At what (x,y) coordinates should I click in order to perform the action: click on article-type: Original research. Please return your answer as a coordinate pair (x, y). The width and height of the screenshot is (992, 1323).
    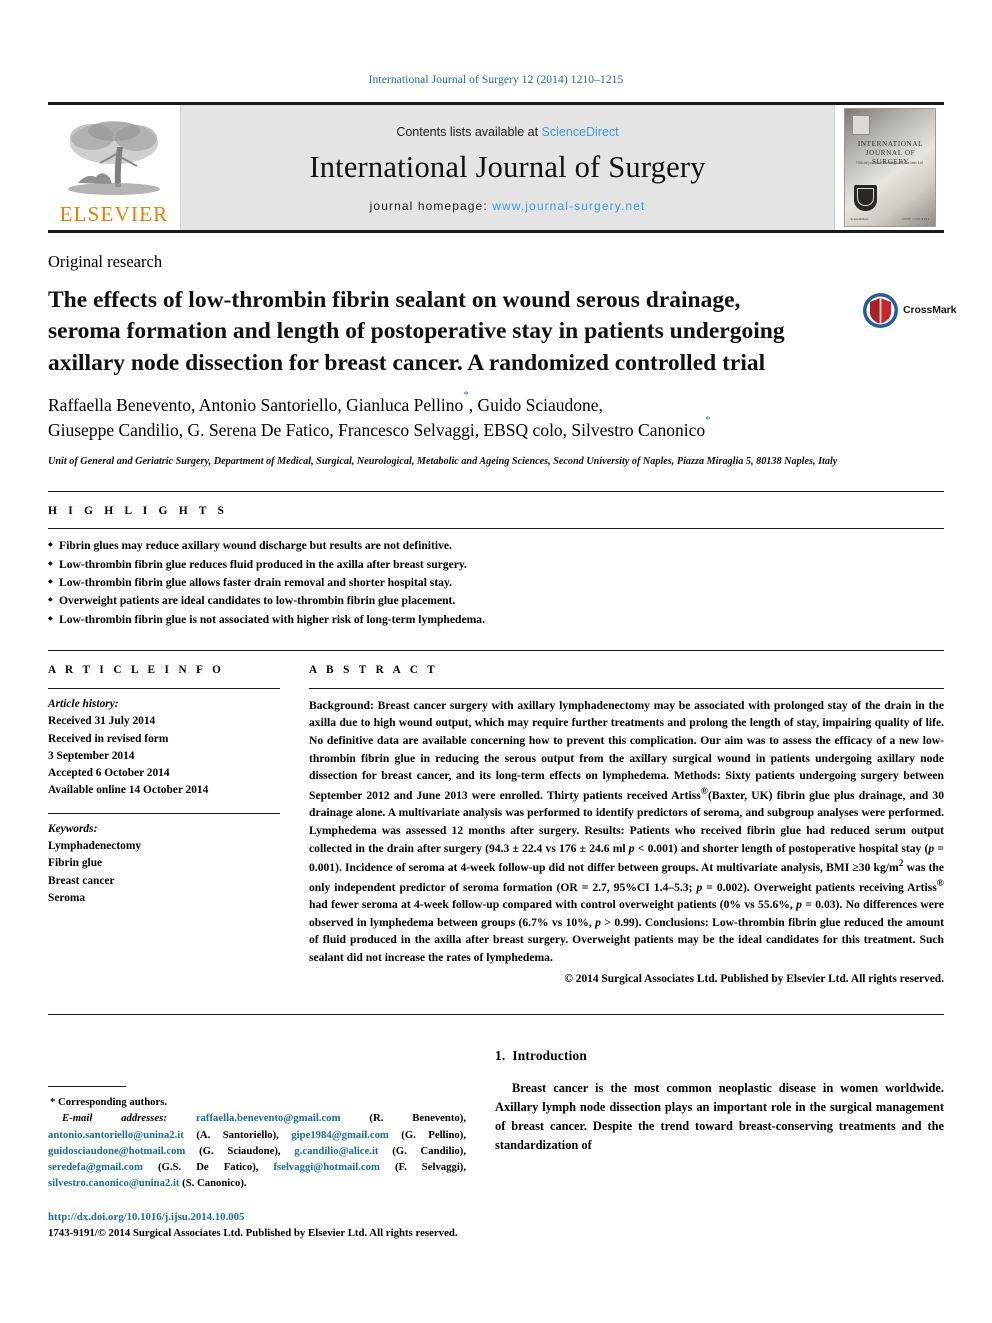
    Looking at the image, I should click on (105, 261).